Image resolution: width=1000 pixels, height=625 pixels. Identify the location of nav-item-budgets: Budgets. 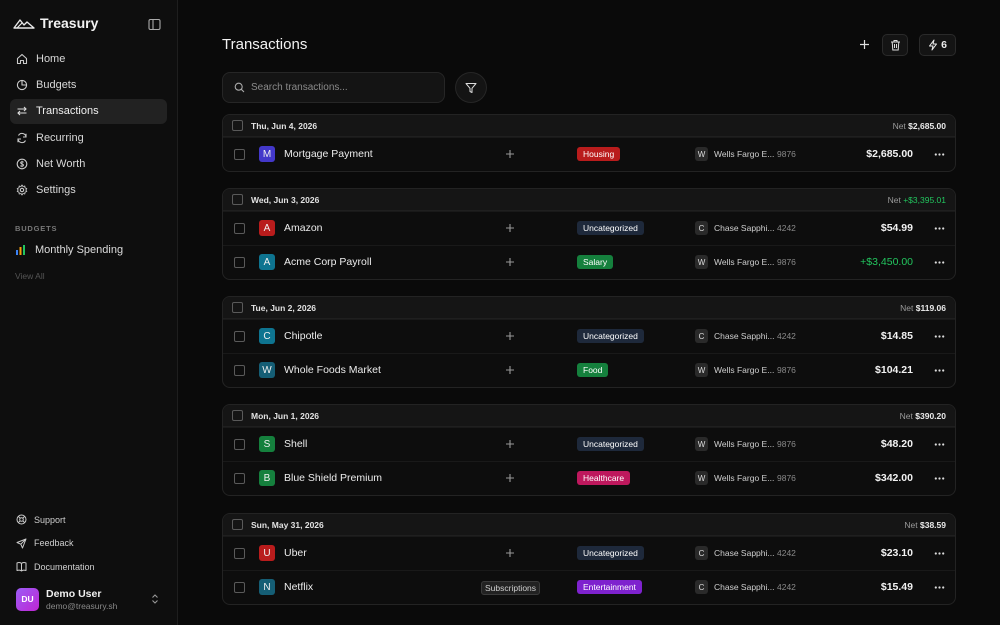
(88, 84).